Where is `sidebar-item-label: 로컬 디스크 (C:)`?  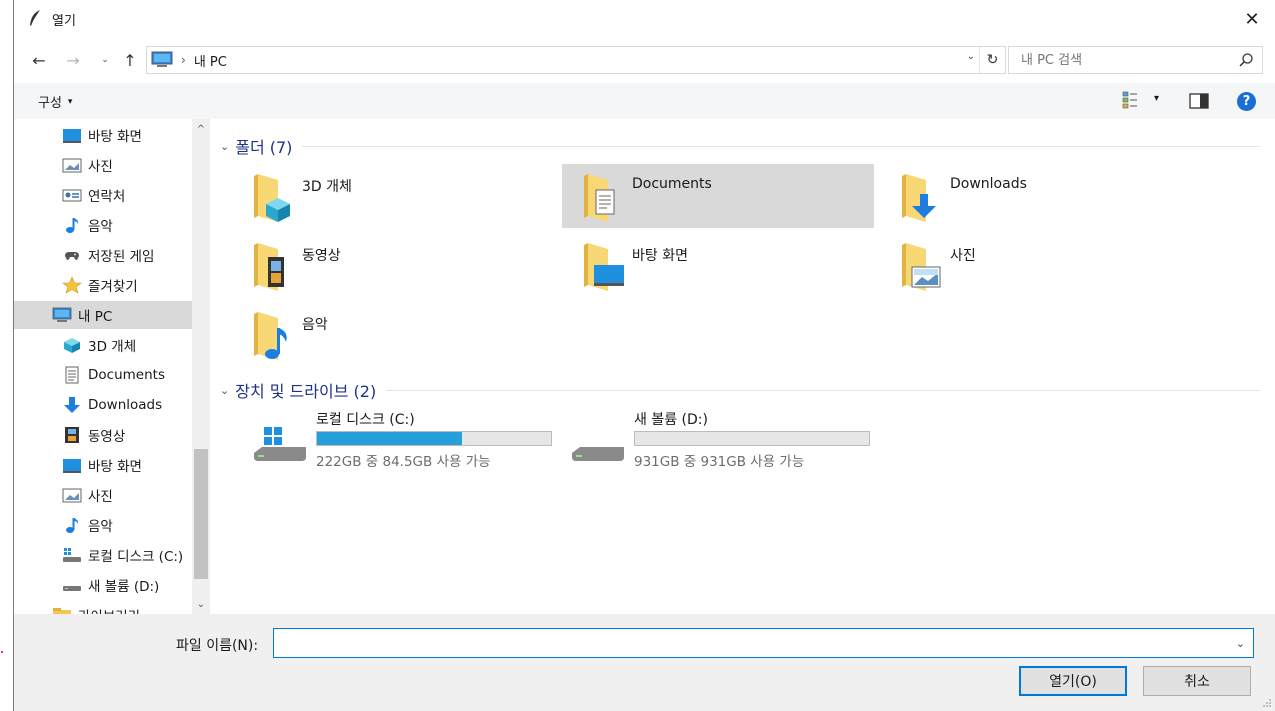 sidebar-item-label: 로컬 디스크 (C:) is located at coordinates (136, 557).